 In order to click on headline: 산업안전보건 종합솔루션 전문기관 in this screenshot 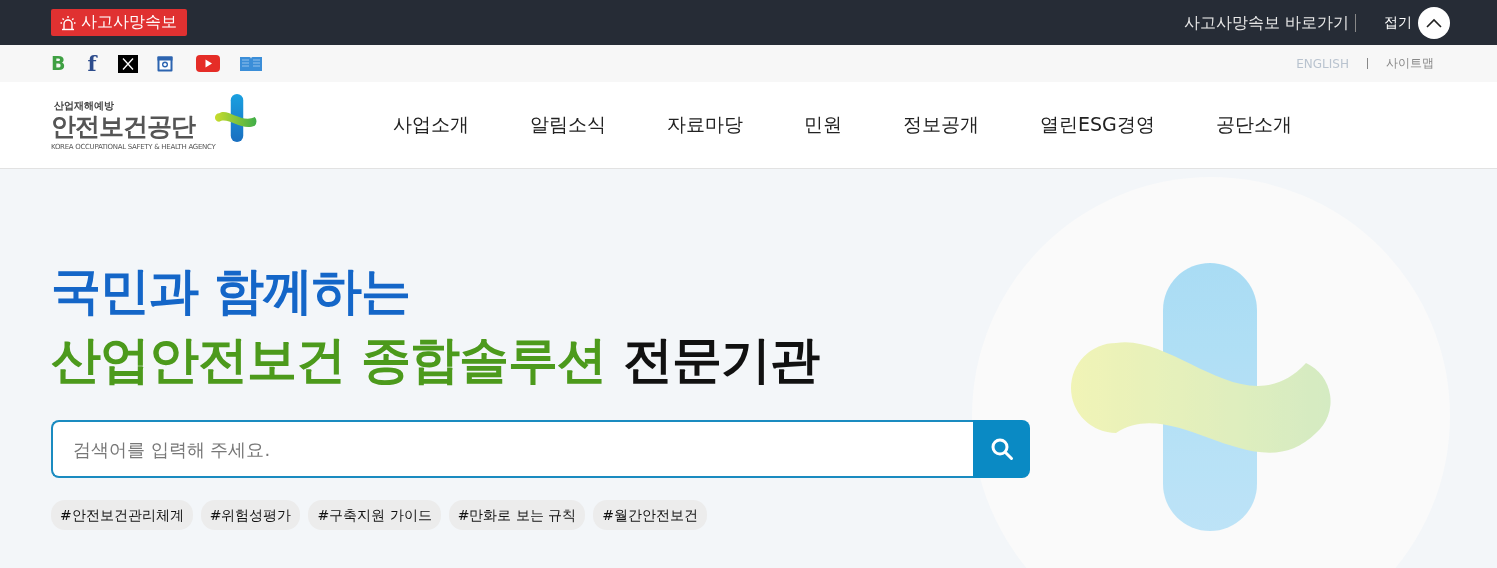, I will do `click(436, 360)`.